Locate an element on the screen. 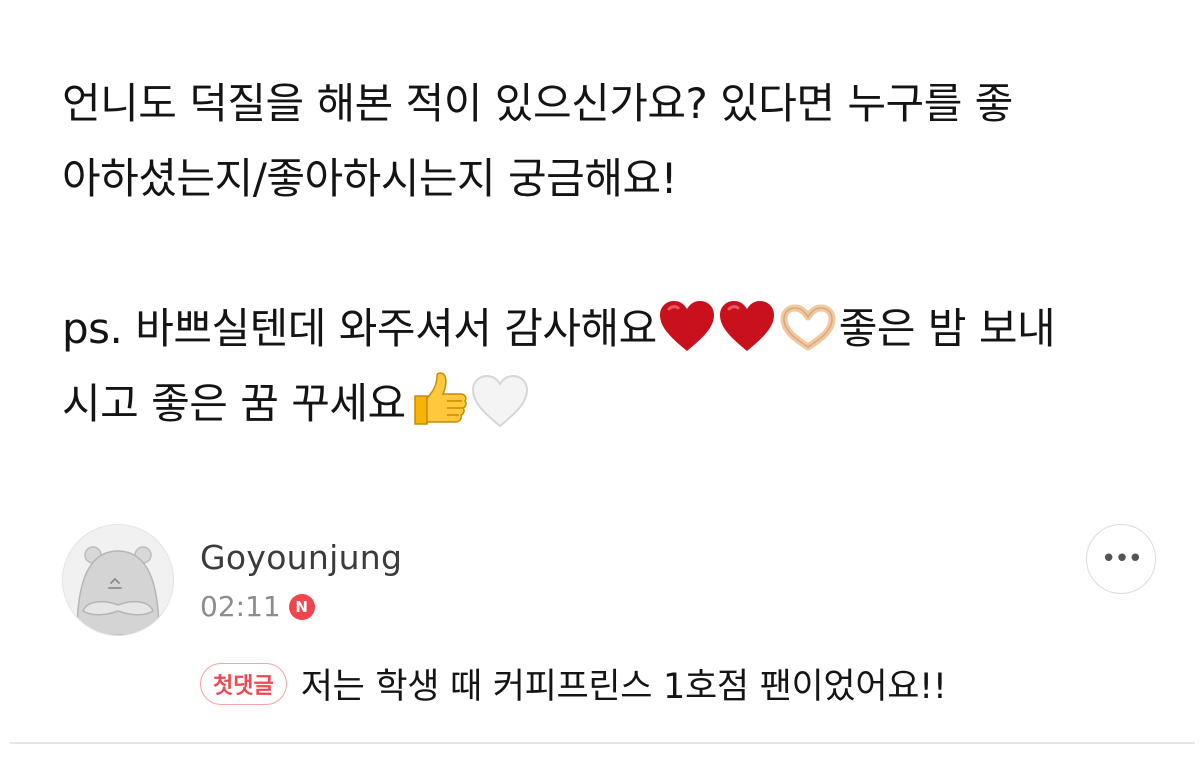  post-line-3: ps. 바쁘실텐데 와주셔서 감사해요 좋은 밤 보내 is located at coordinates (607, 328).